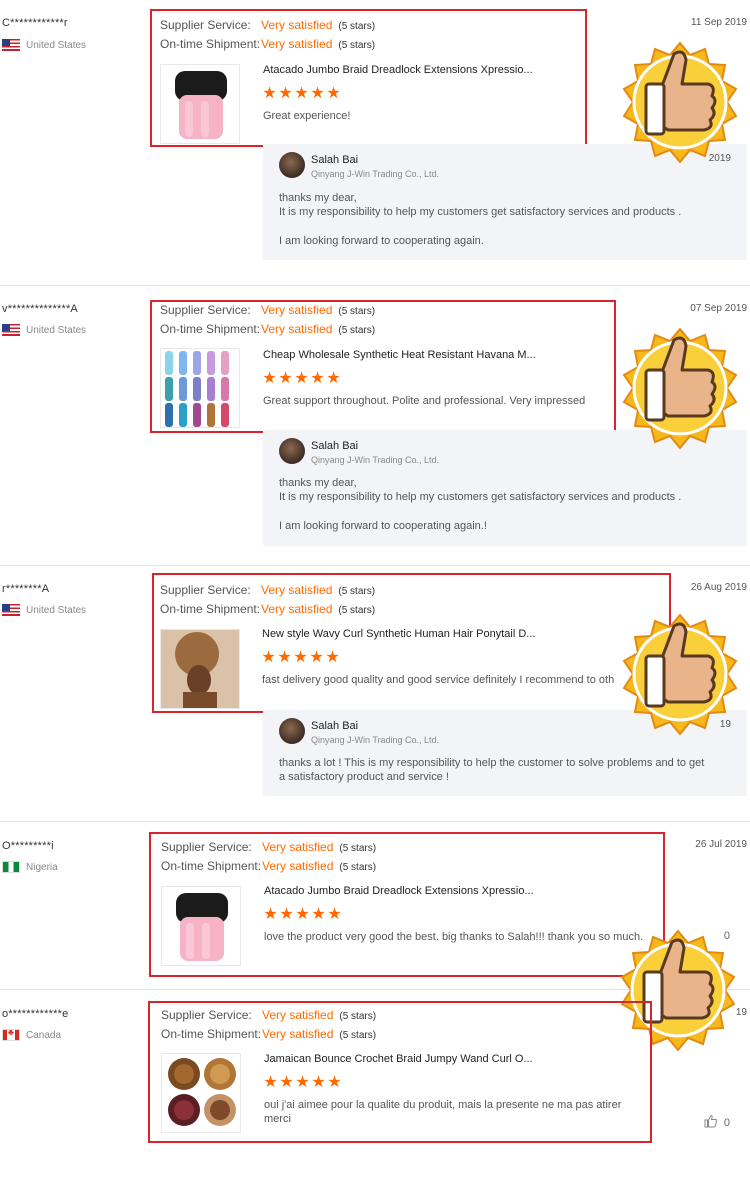 Image resolution: width=750 pixels, height=1192 pixels. I want to click on country-label: Canada, so click(44, 1035).